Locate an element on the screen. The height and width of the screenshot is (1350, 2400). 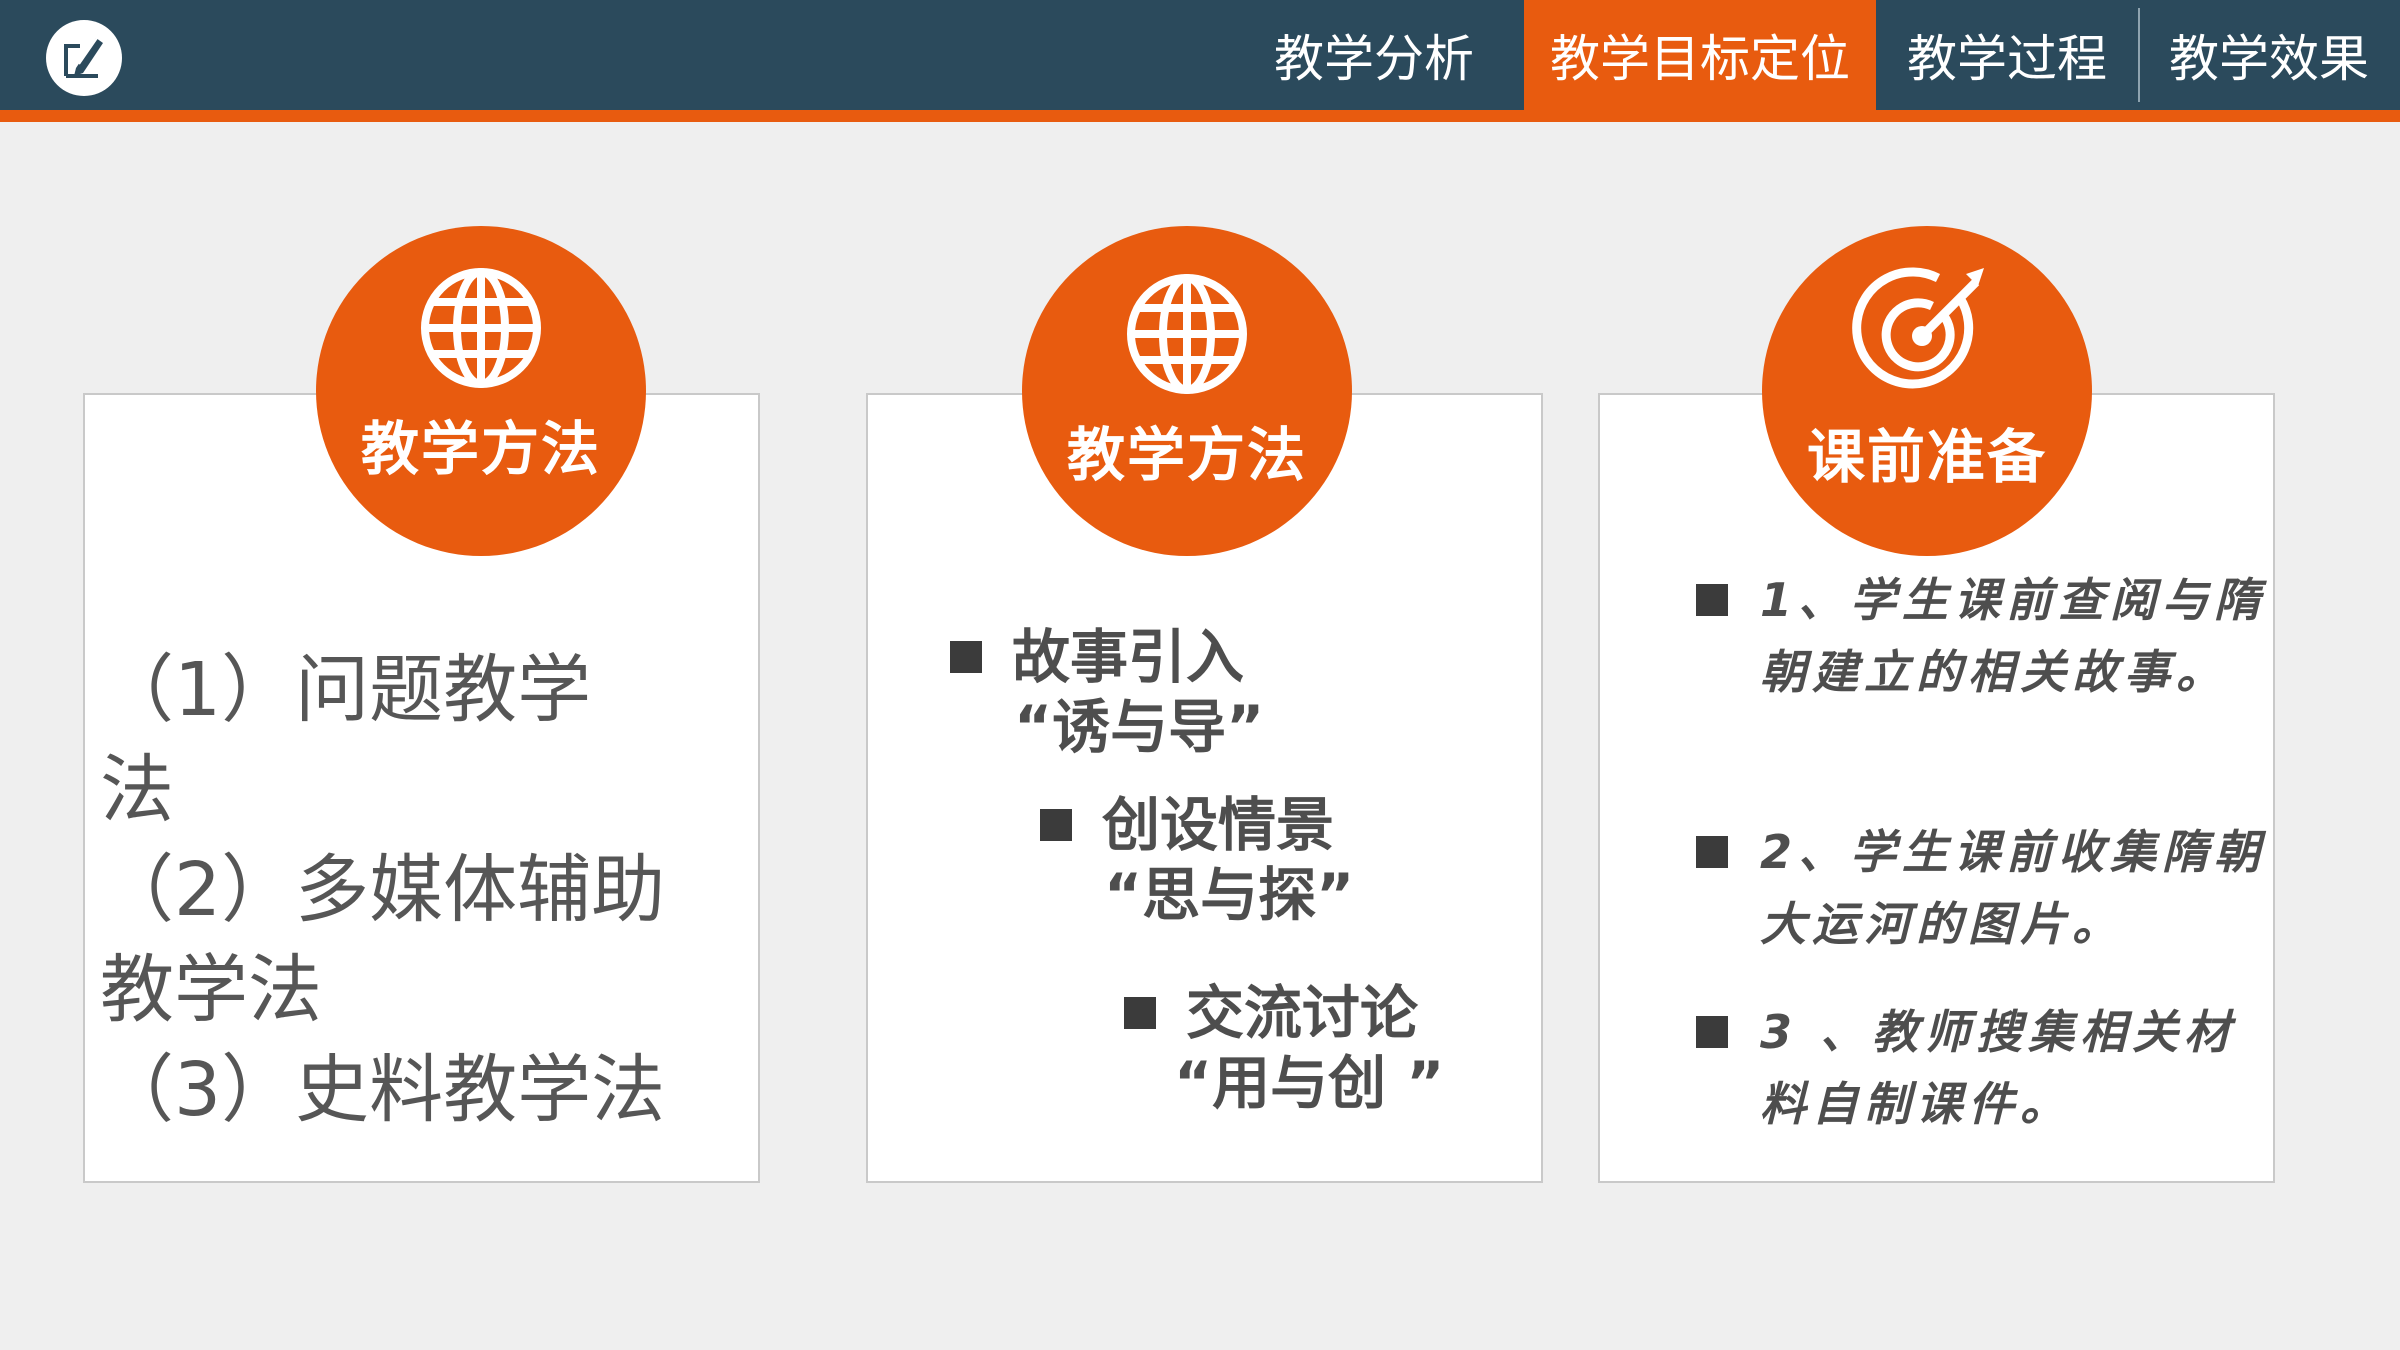
prep-item-text: 1、学生课前查阅与隋朝建立的相关故事。 is located at coordinates (2013, 636).